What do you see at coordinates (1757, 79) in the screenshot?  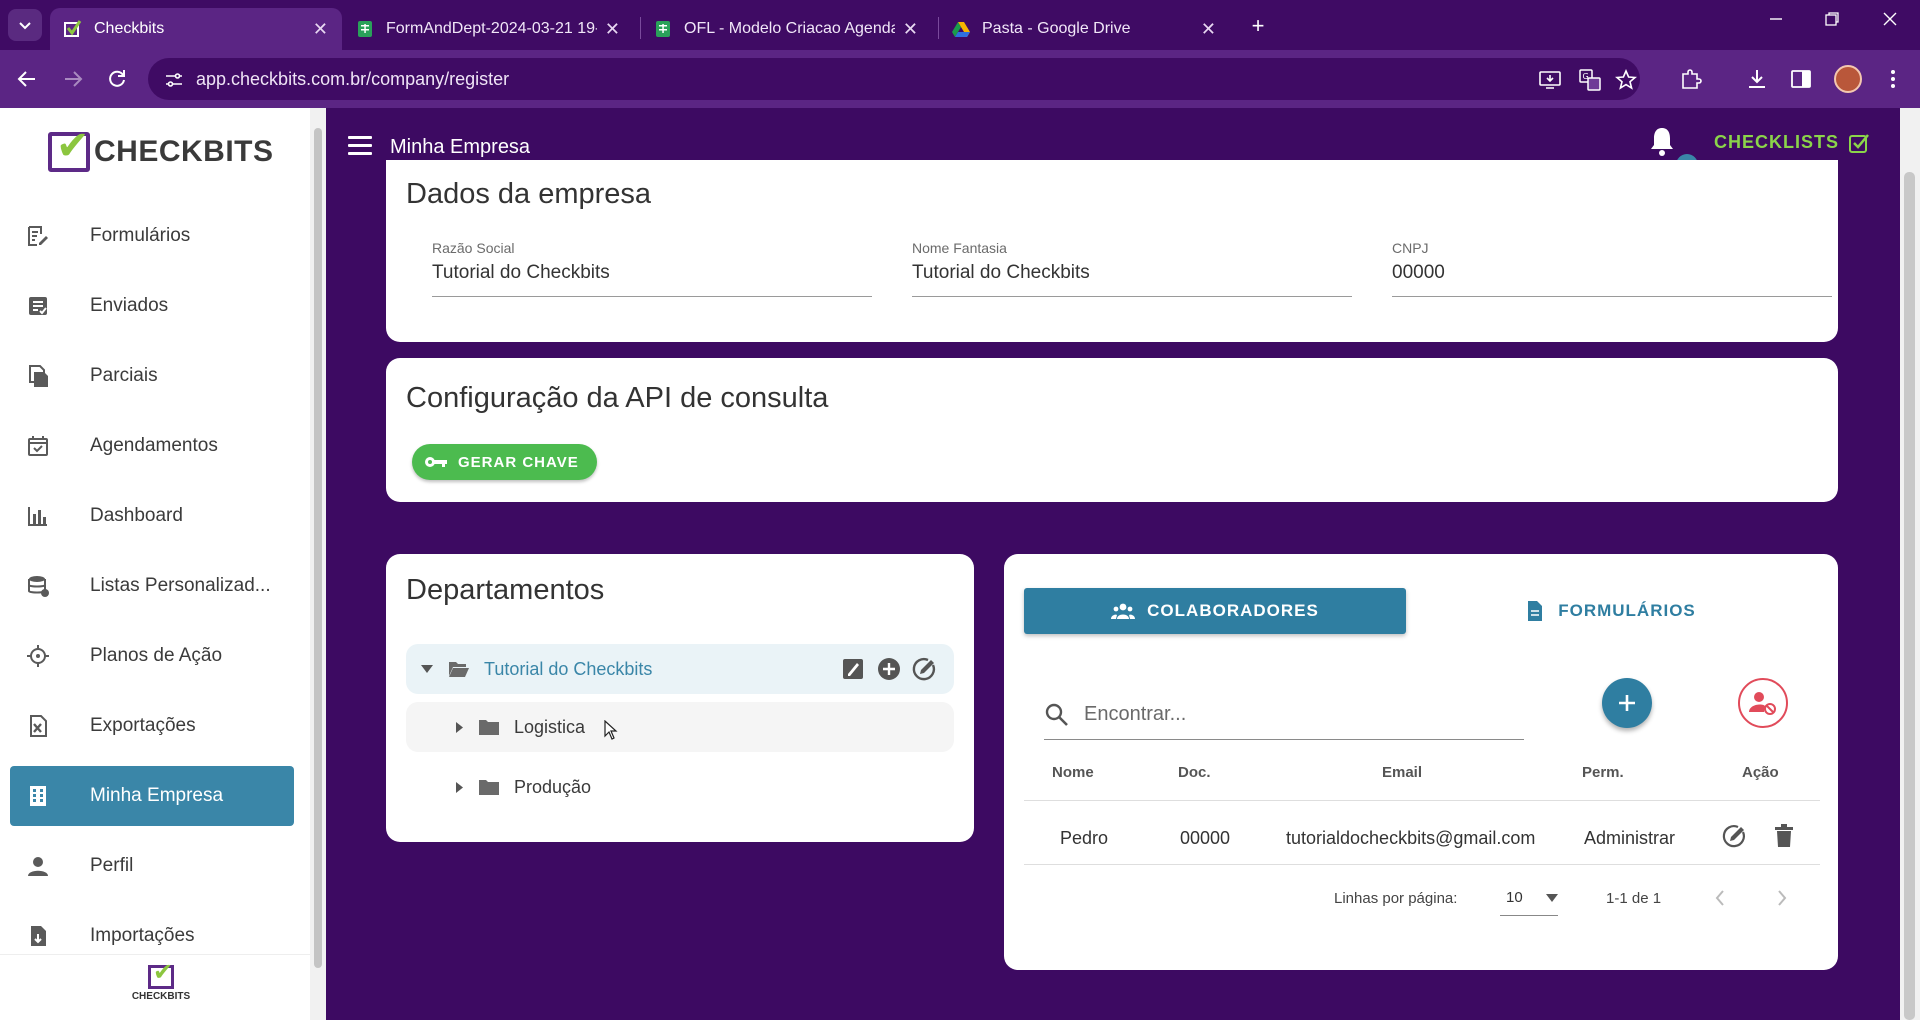 I see `downloads-icon` at bounding box center [1757, 79].